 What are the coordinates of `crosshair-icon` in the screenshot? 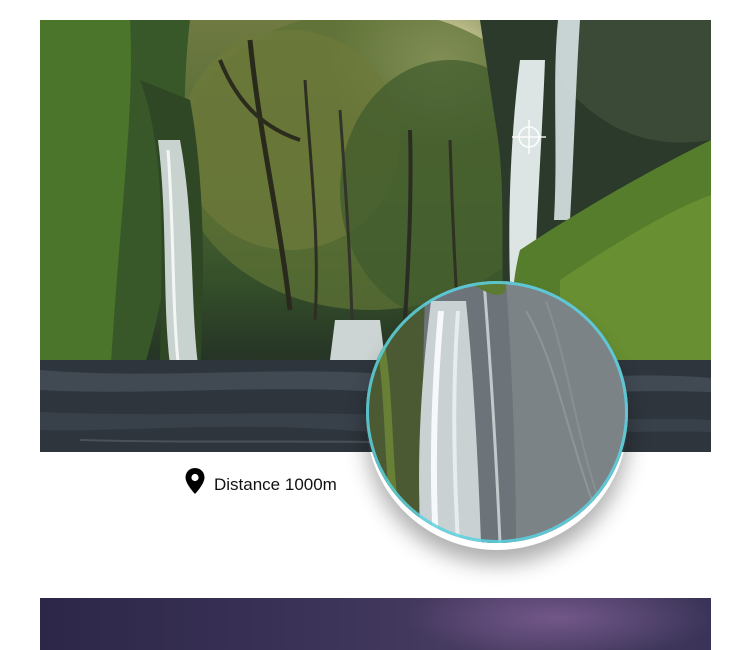 It's located at (529, 137).